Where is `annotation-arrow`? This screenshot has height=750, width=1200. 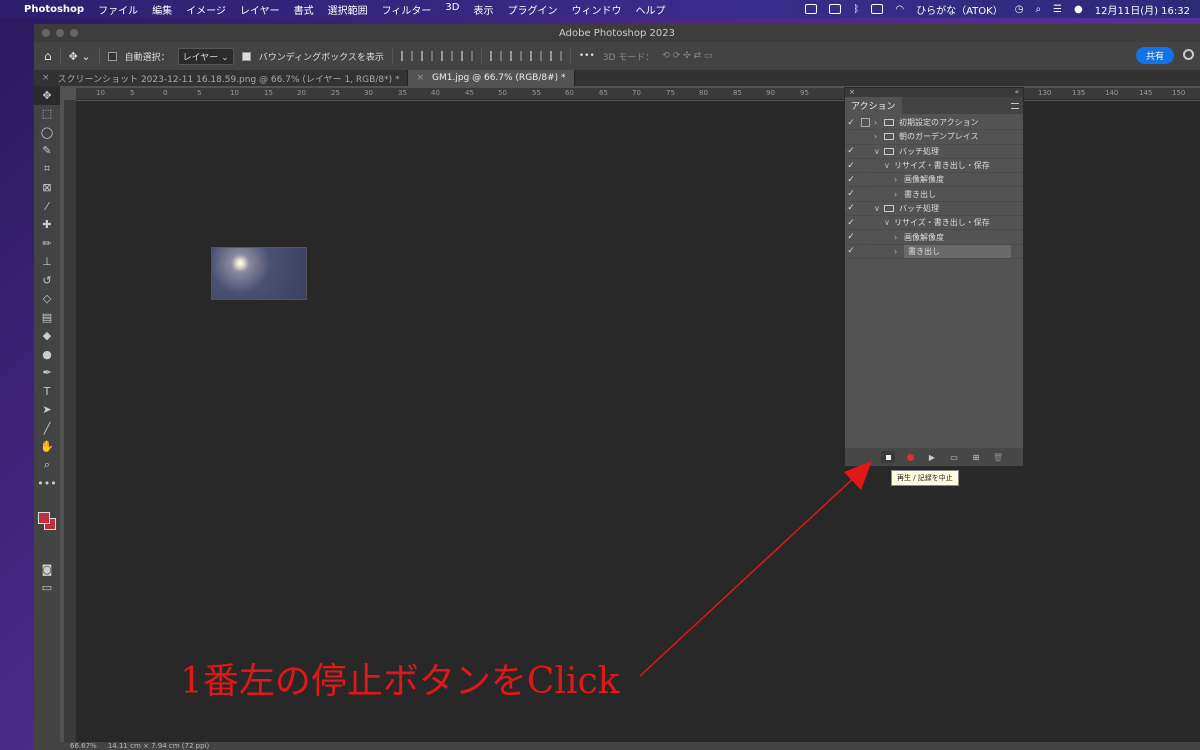 annotation-arrow is located at coordinates (755, 569).